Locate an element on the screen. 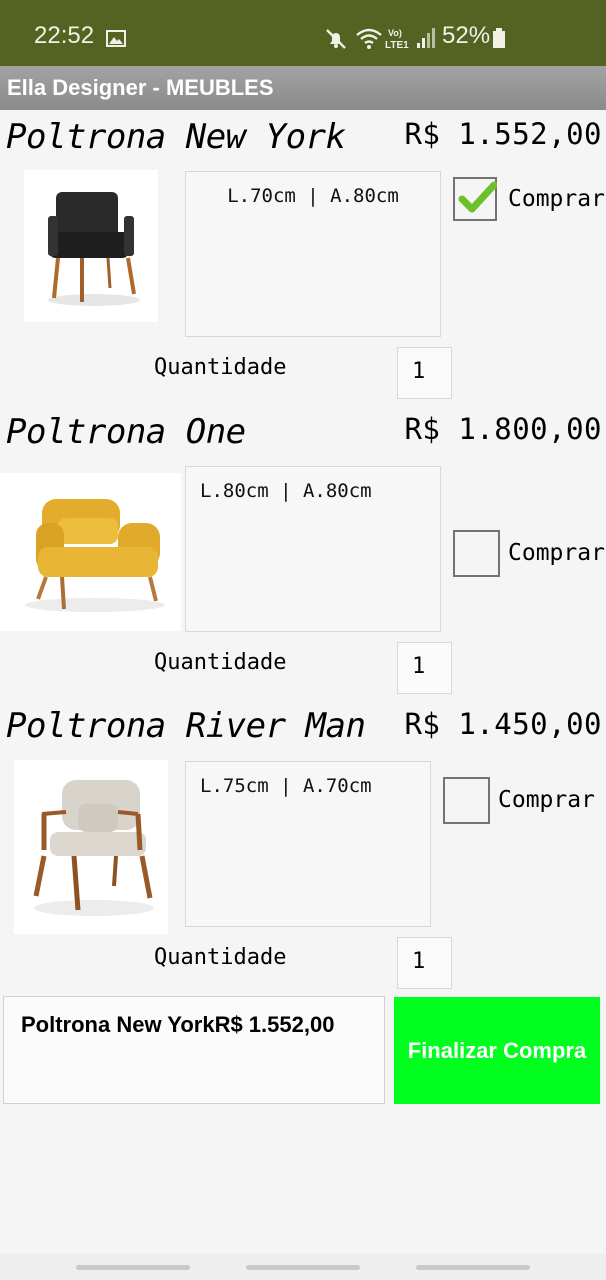  product-price: R$ 1.552,00 is located at coordinates (503, 134).